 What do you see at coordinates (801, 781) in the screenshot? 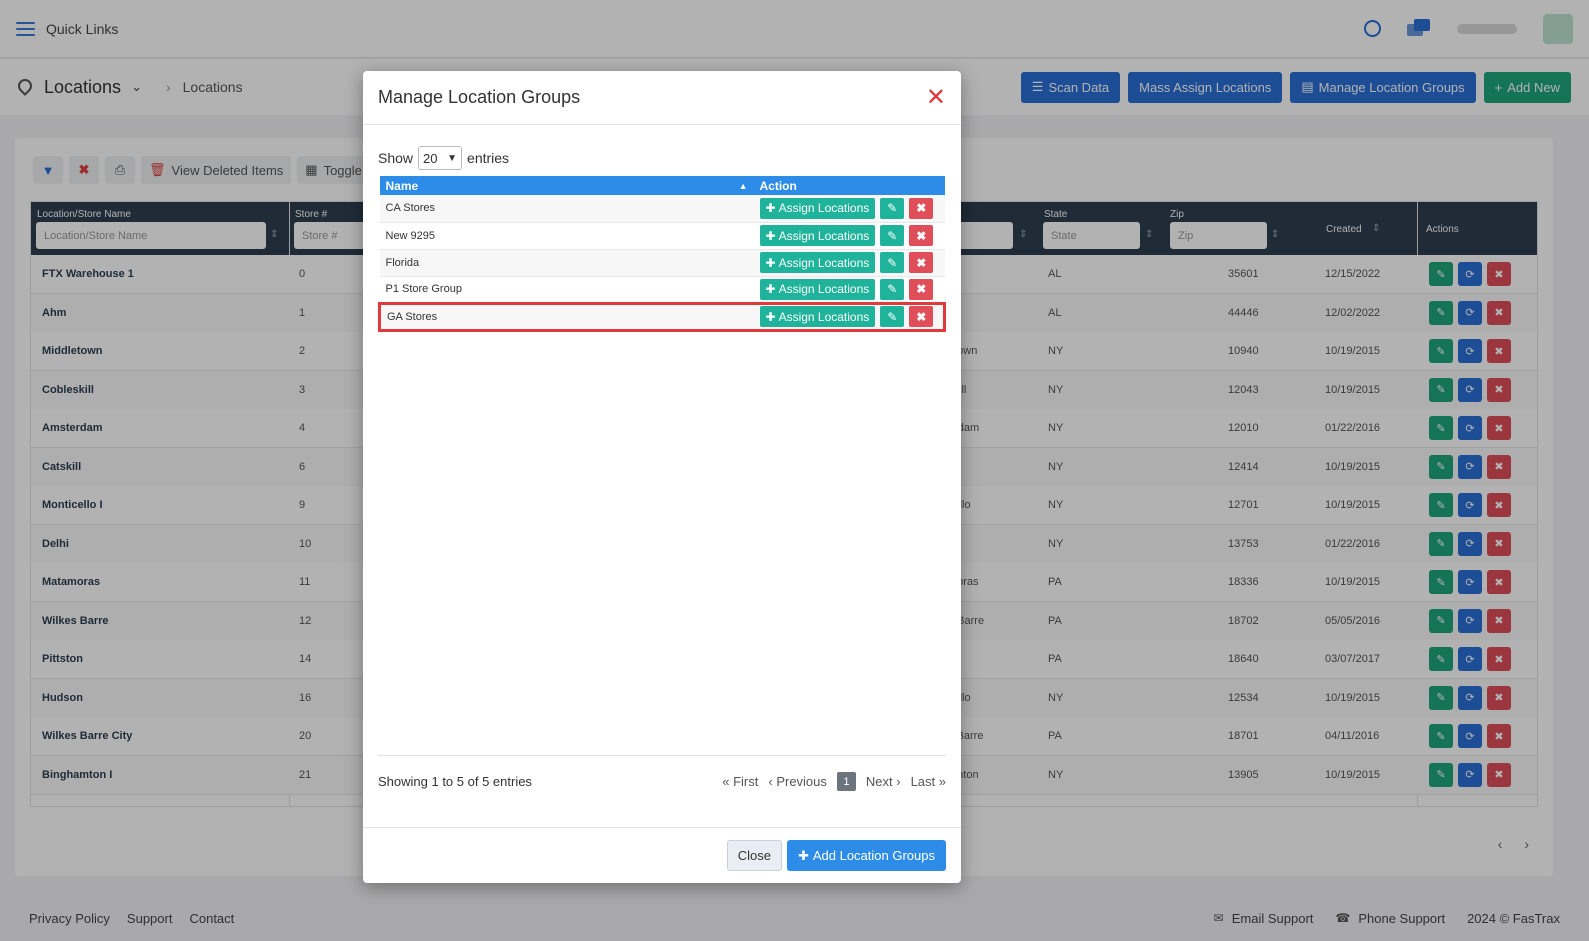
I see `previous-label: Previous` at bounding box center [801, 781].